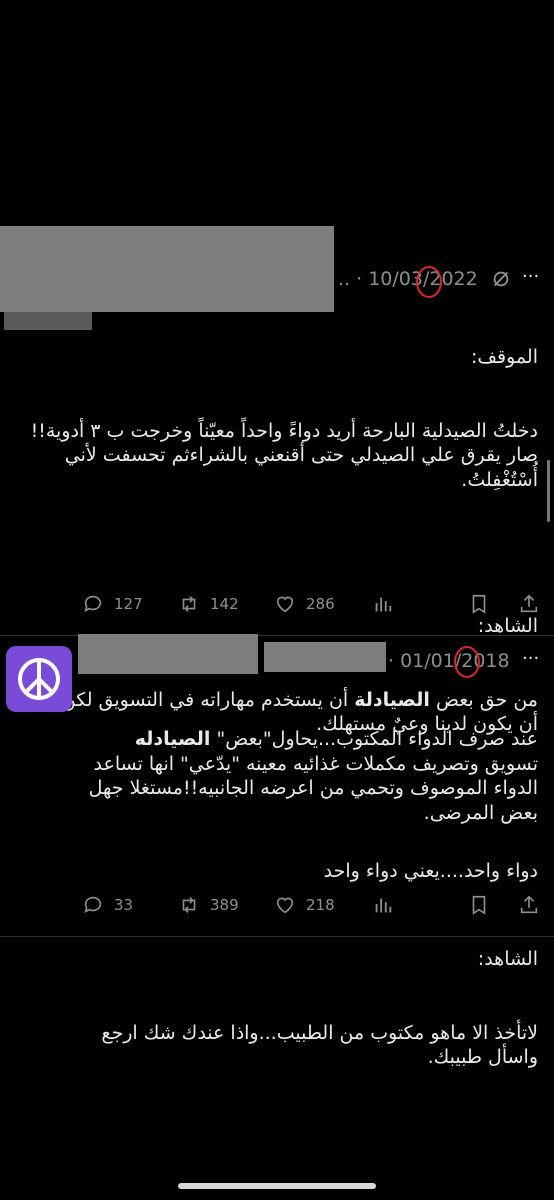 This screenshot has width=554, height=1200. Describe the element at coordinates (168, 654) in the screenshot. I see `redacted-display-name` at that location.